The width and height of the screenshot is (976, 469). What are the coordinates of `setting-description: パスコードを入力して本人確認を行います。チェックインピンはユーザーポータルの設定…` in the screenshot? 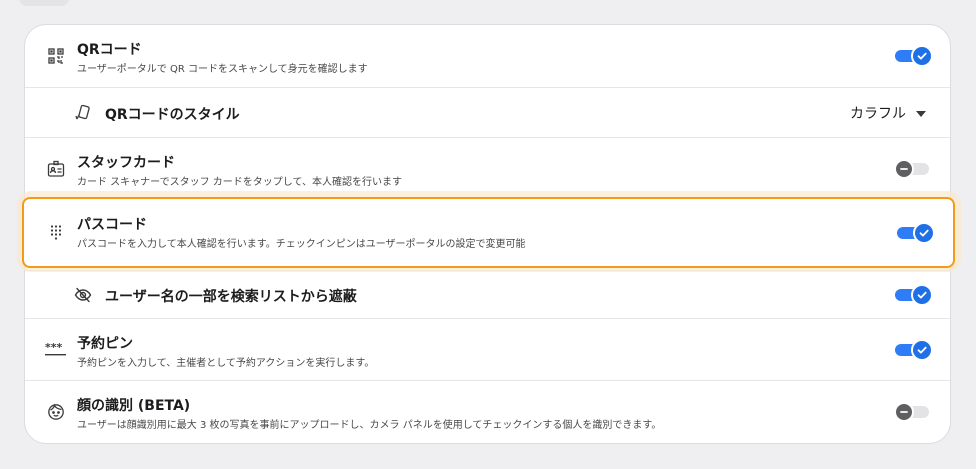 It's located at (301, 244).